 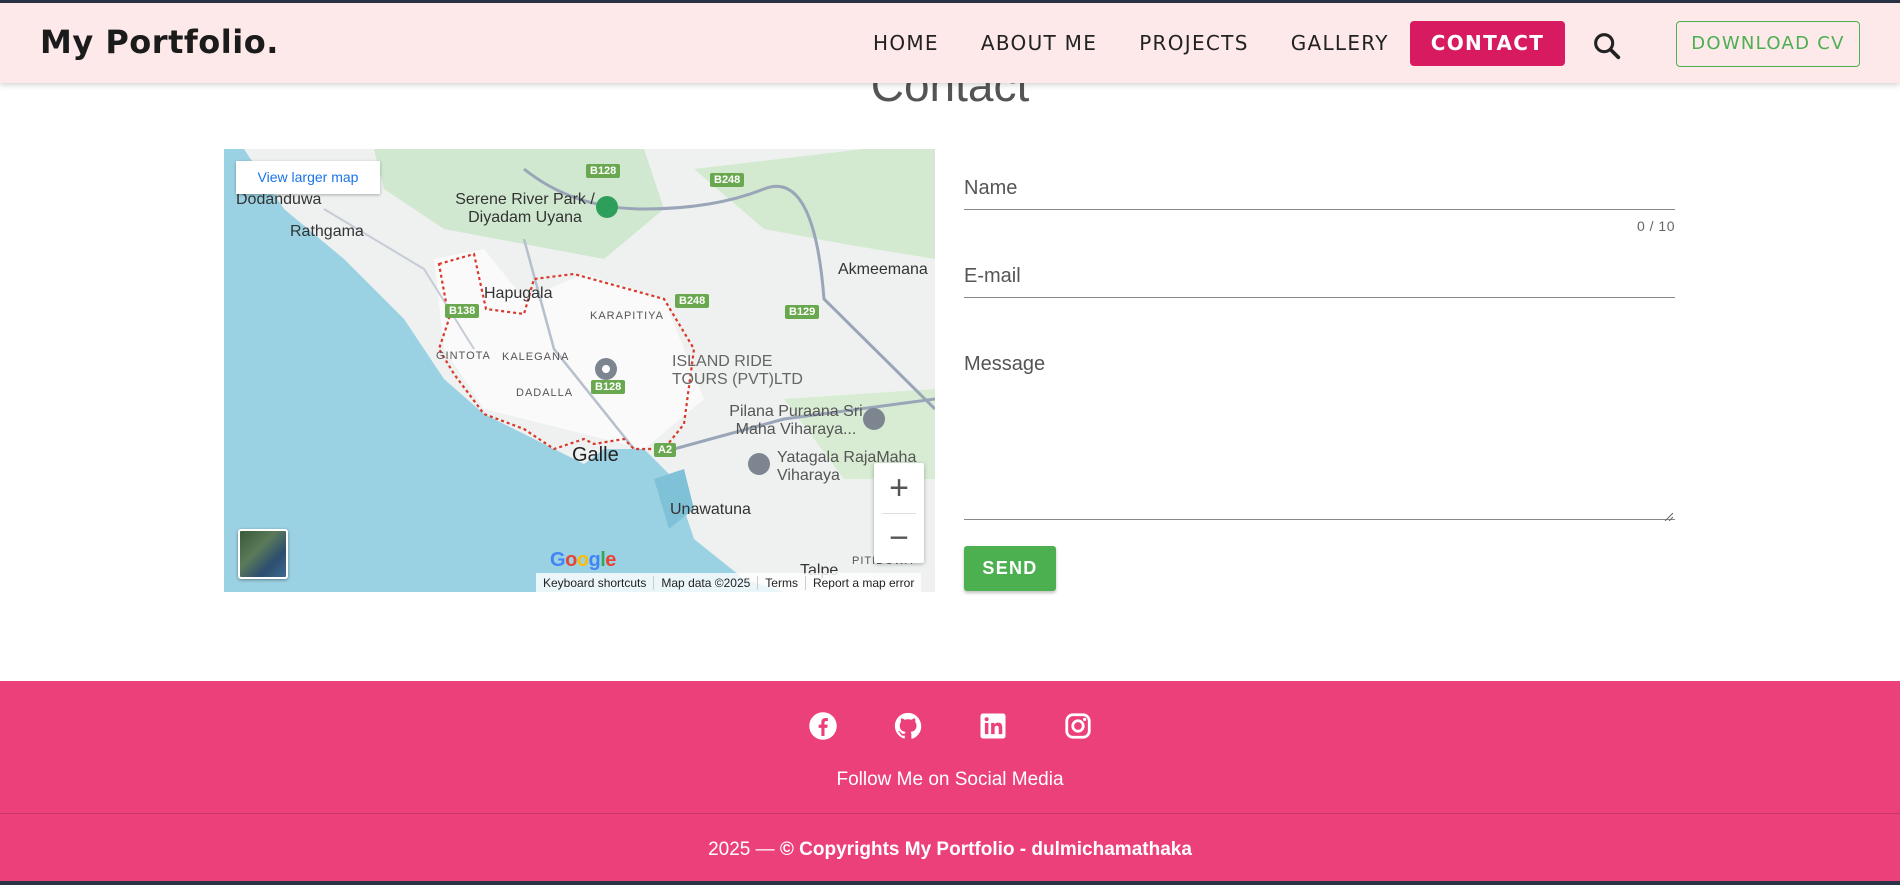 What do you see at coordinates (518, 293) in the screenshot?
I see `map-label-hapugala: Hapugala` at bounding box center [518, 293].